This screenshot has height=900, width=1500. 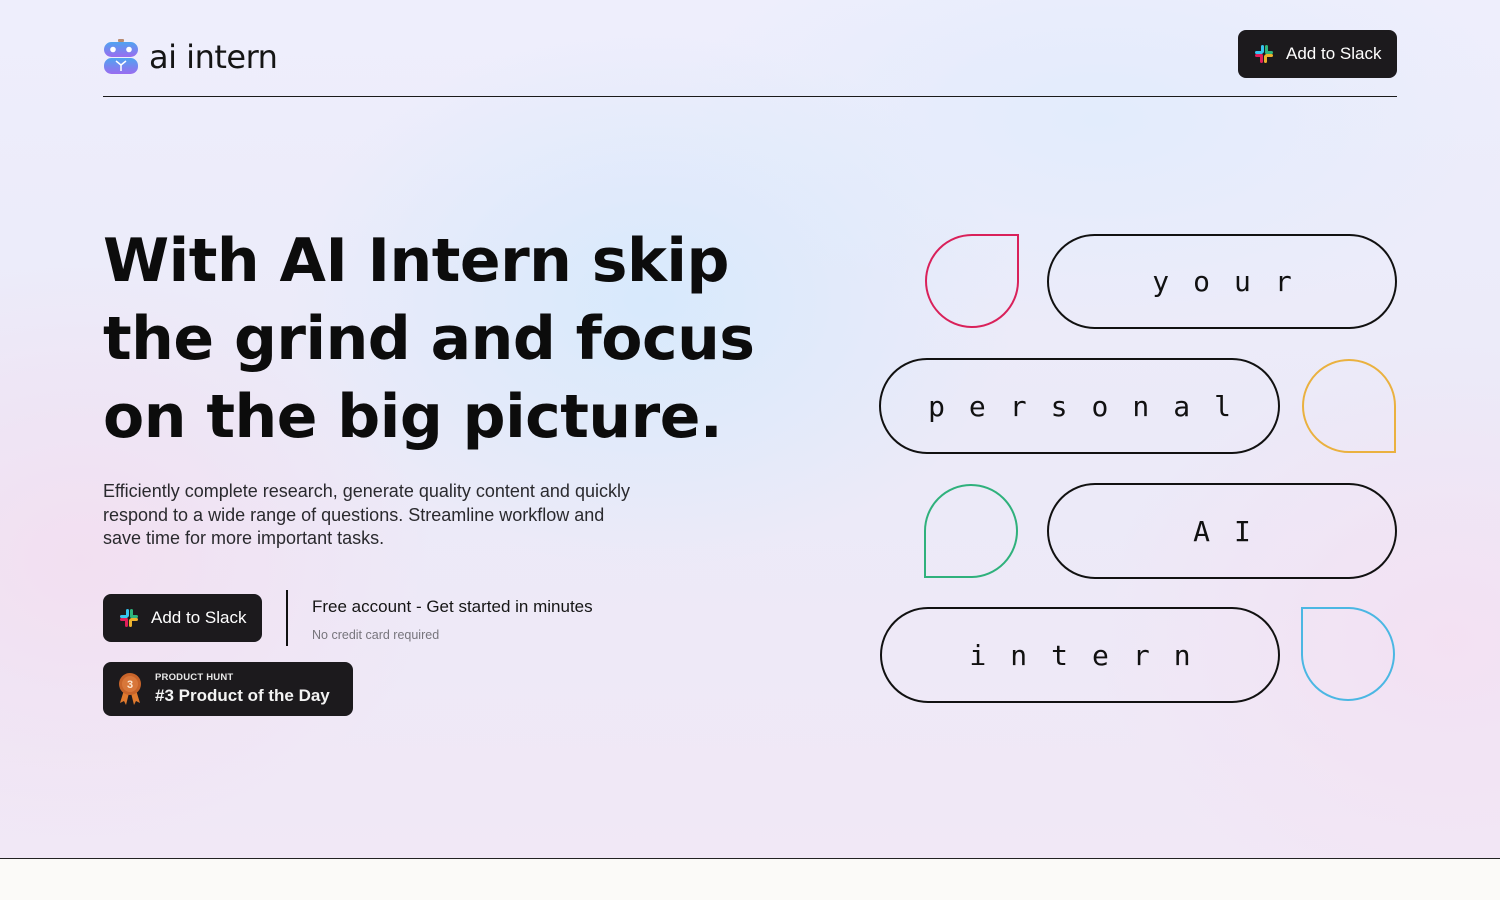 I want to click on cta-note-text: No credit card required, so click(x=376, y=635).